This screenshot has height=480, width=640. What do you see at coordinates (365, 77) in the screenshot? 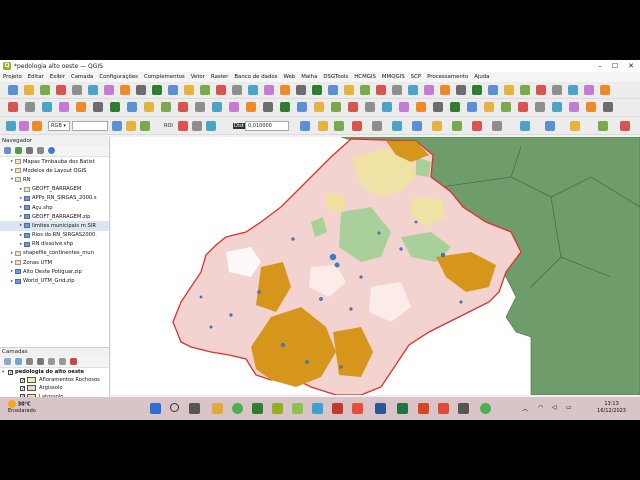
I see `menu-hcmgis: HCMGIS` at bounding box center [365, 77].